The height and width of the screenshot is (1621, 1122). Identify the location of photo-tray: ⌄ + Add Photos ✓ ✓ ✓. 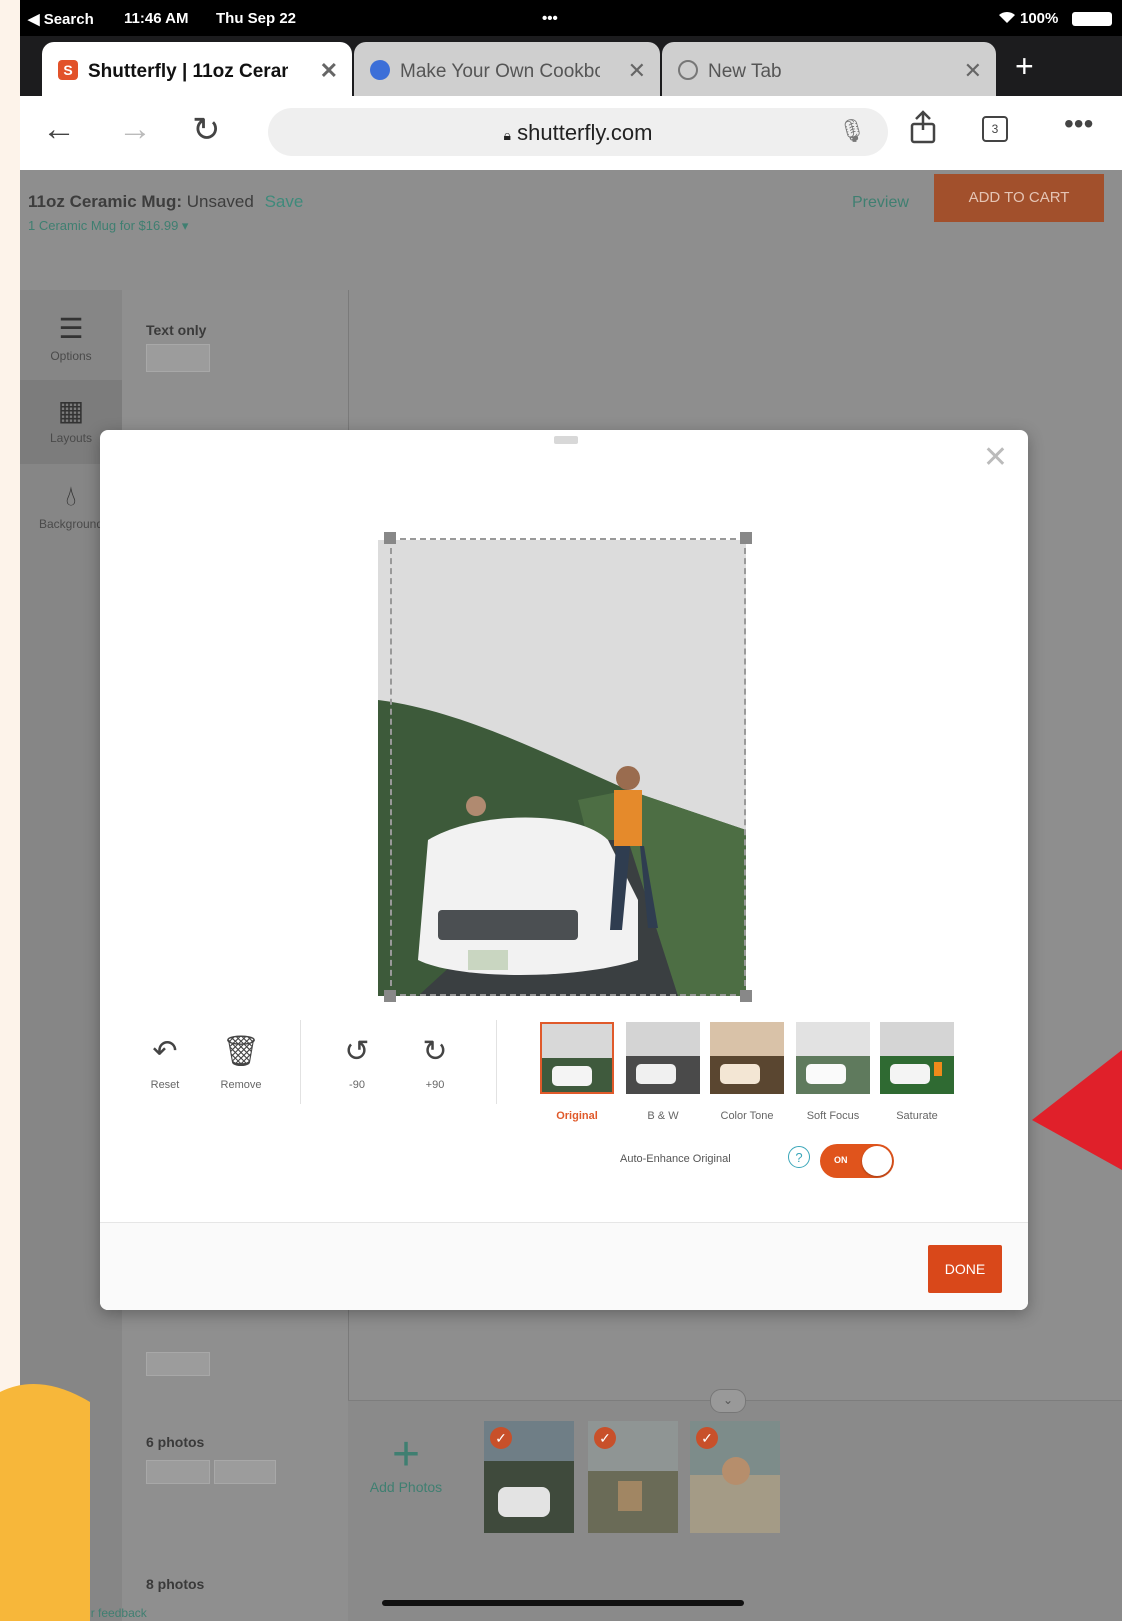
(735, 1505).